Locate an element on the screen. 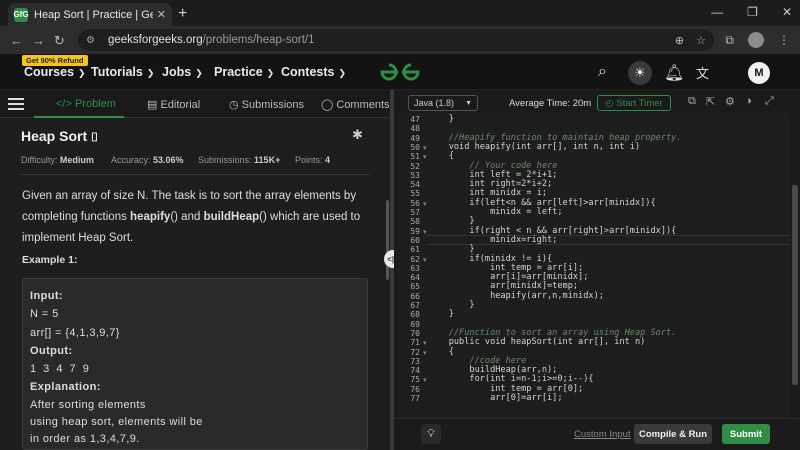  browser-menu-icon: ⋮ is located at coordinates (784, 40).